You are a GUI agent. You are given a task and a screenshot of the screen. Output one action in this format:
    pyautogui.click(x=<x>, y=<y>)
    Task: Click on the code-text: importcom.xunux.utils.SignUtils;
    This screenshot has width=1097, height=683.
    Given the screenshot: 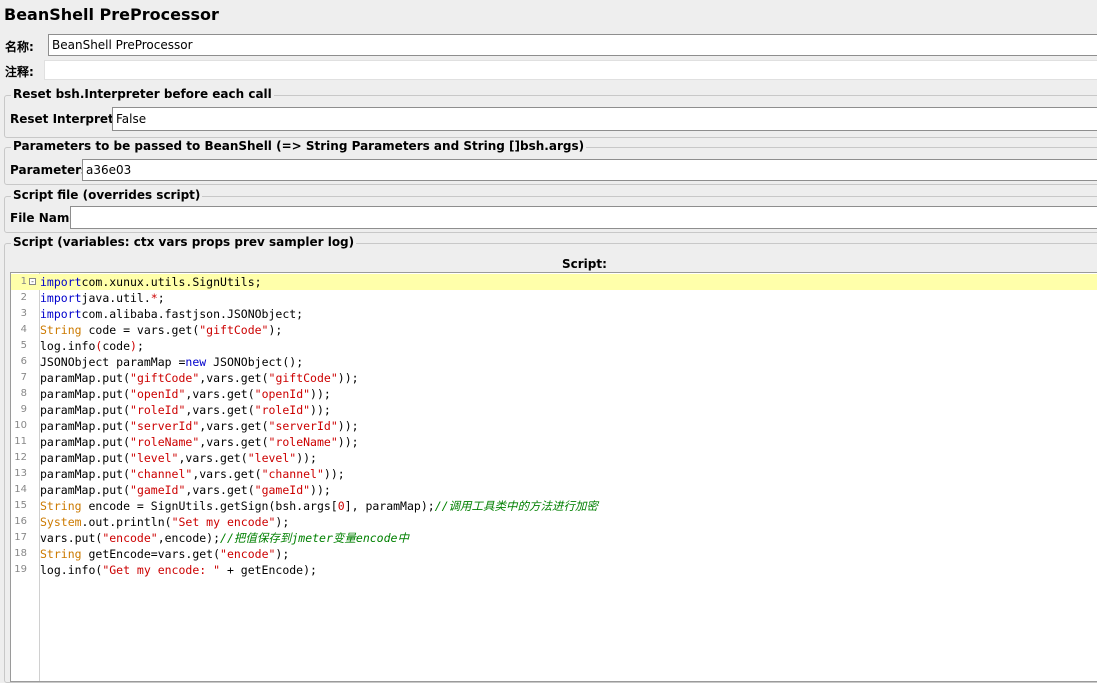 What is the action you would take?
    pyautogui.click(x=151, y=282)
    